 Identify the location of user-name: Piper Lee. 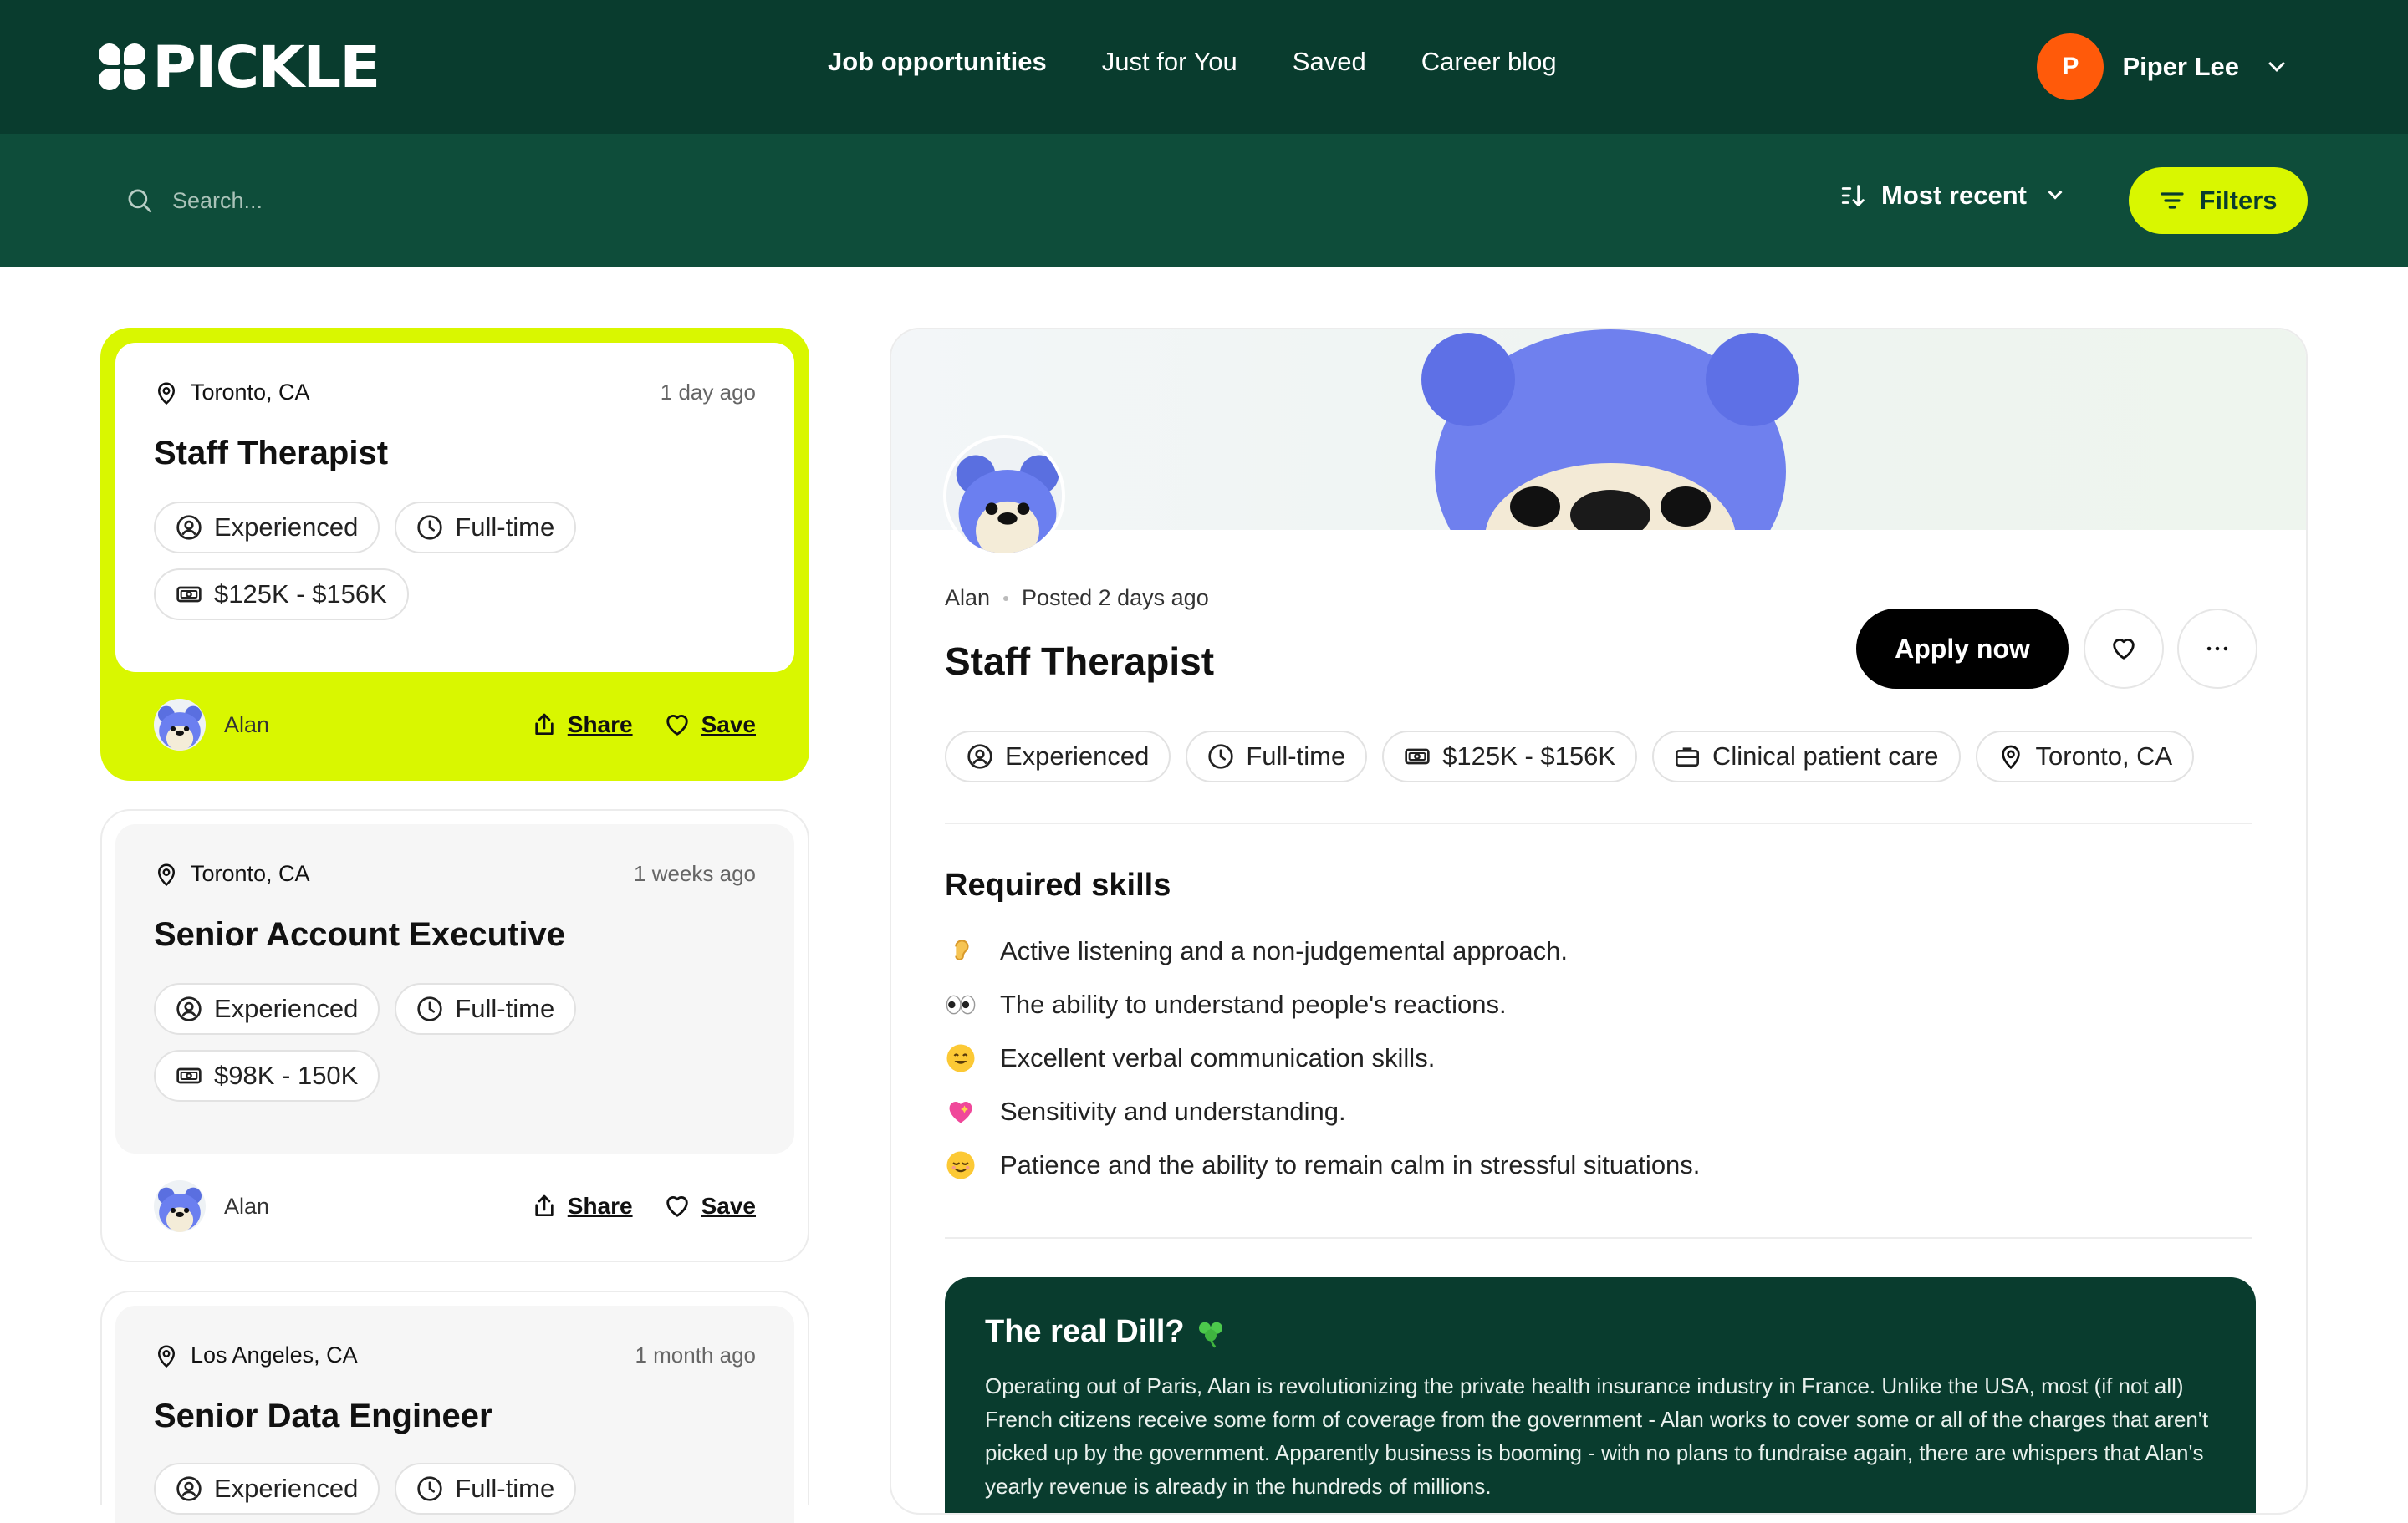
(2180, 66).